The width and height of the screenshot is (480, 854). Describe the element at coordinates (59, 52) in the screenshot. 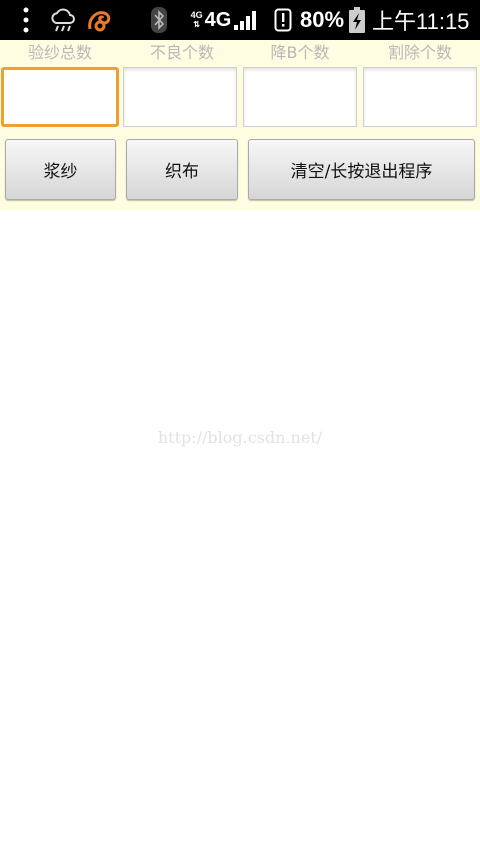

I see `label-total-checked: 验纱总数` at that location.